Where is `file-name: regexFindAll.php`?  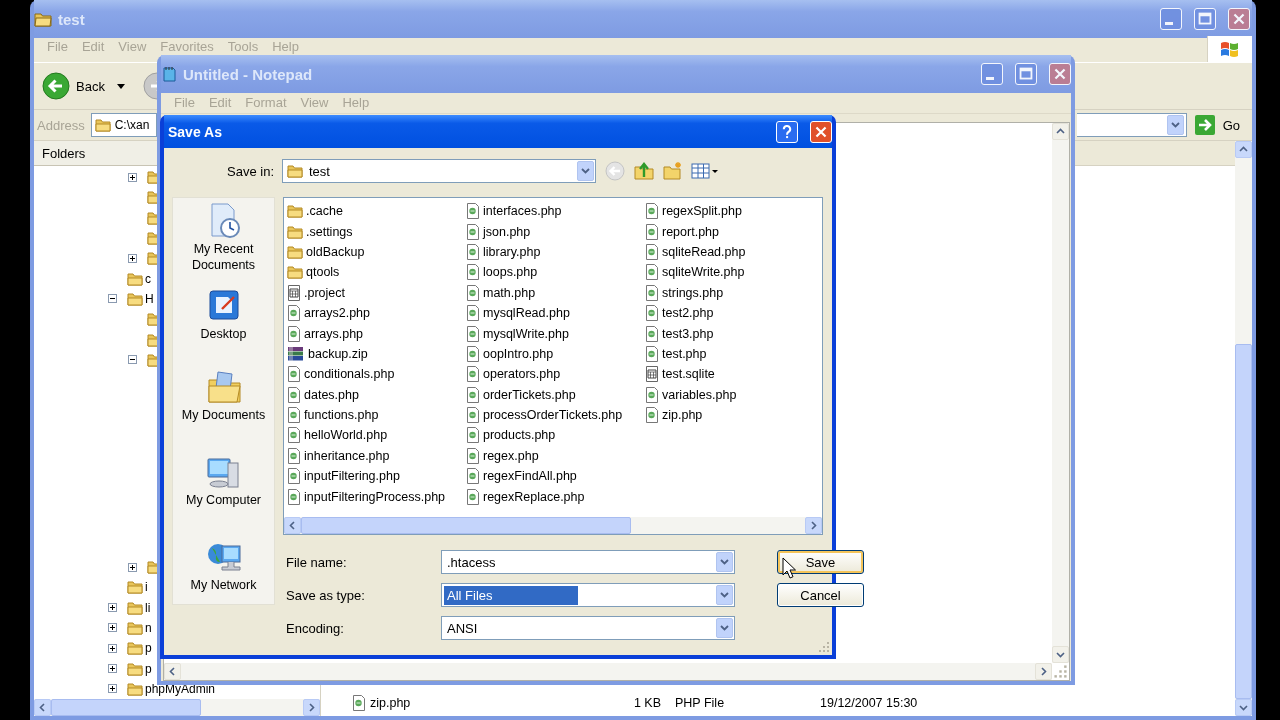 file-name: regexFindAll.php is located at coordinates (530, 476).